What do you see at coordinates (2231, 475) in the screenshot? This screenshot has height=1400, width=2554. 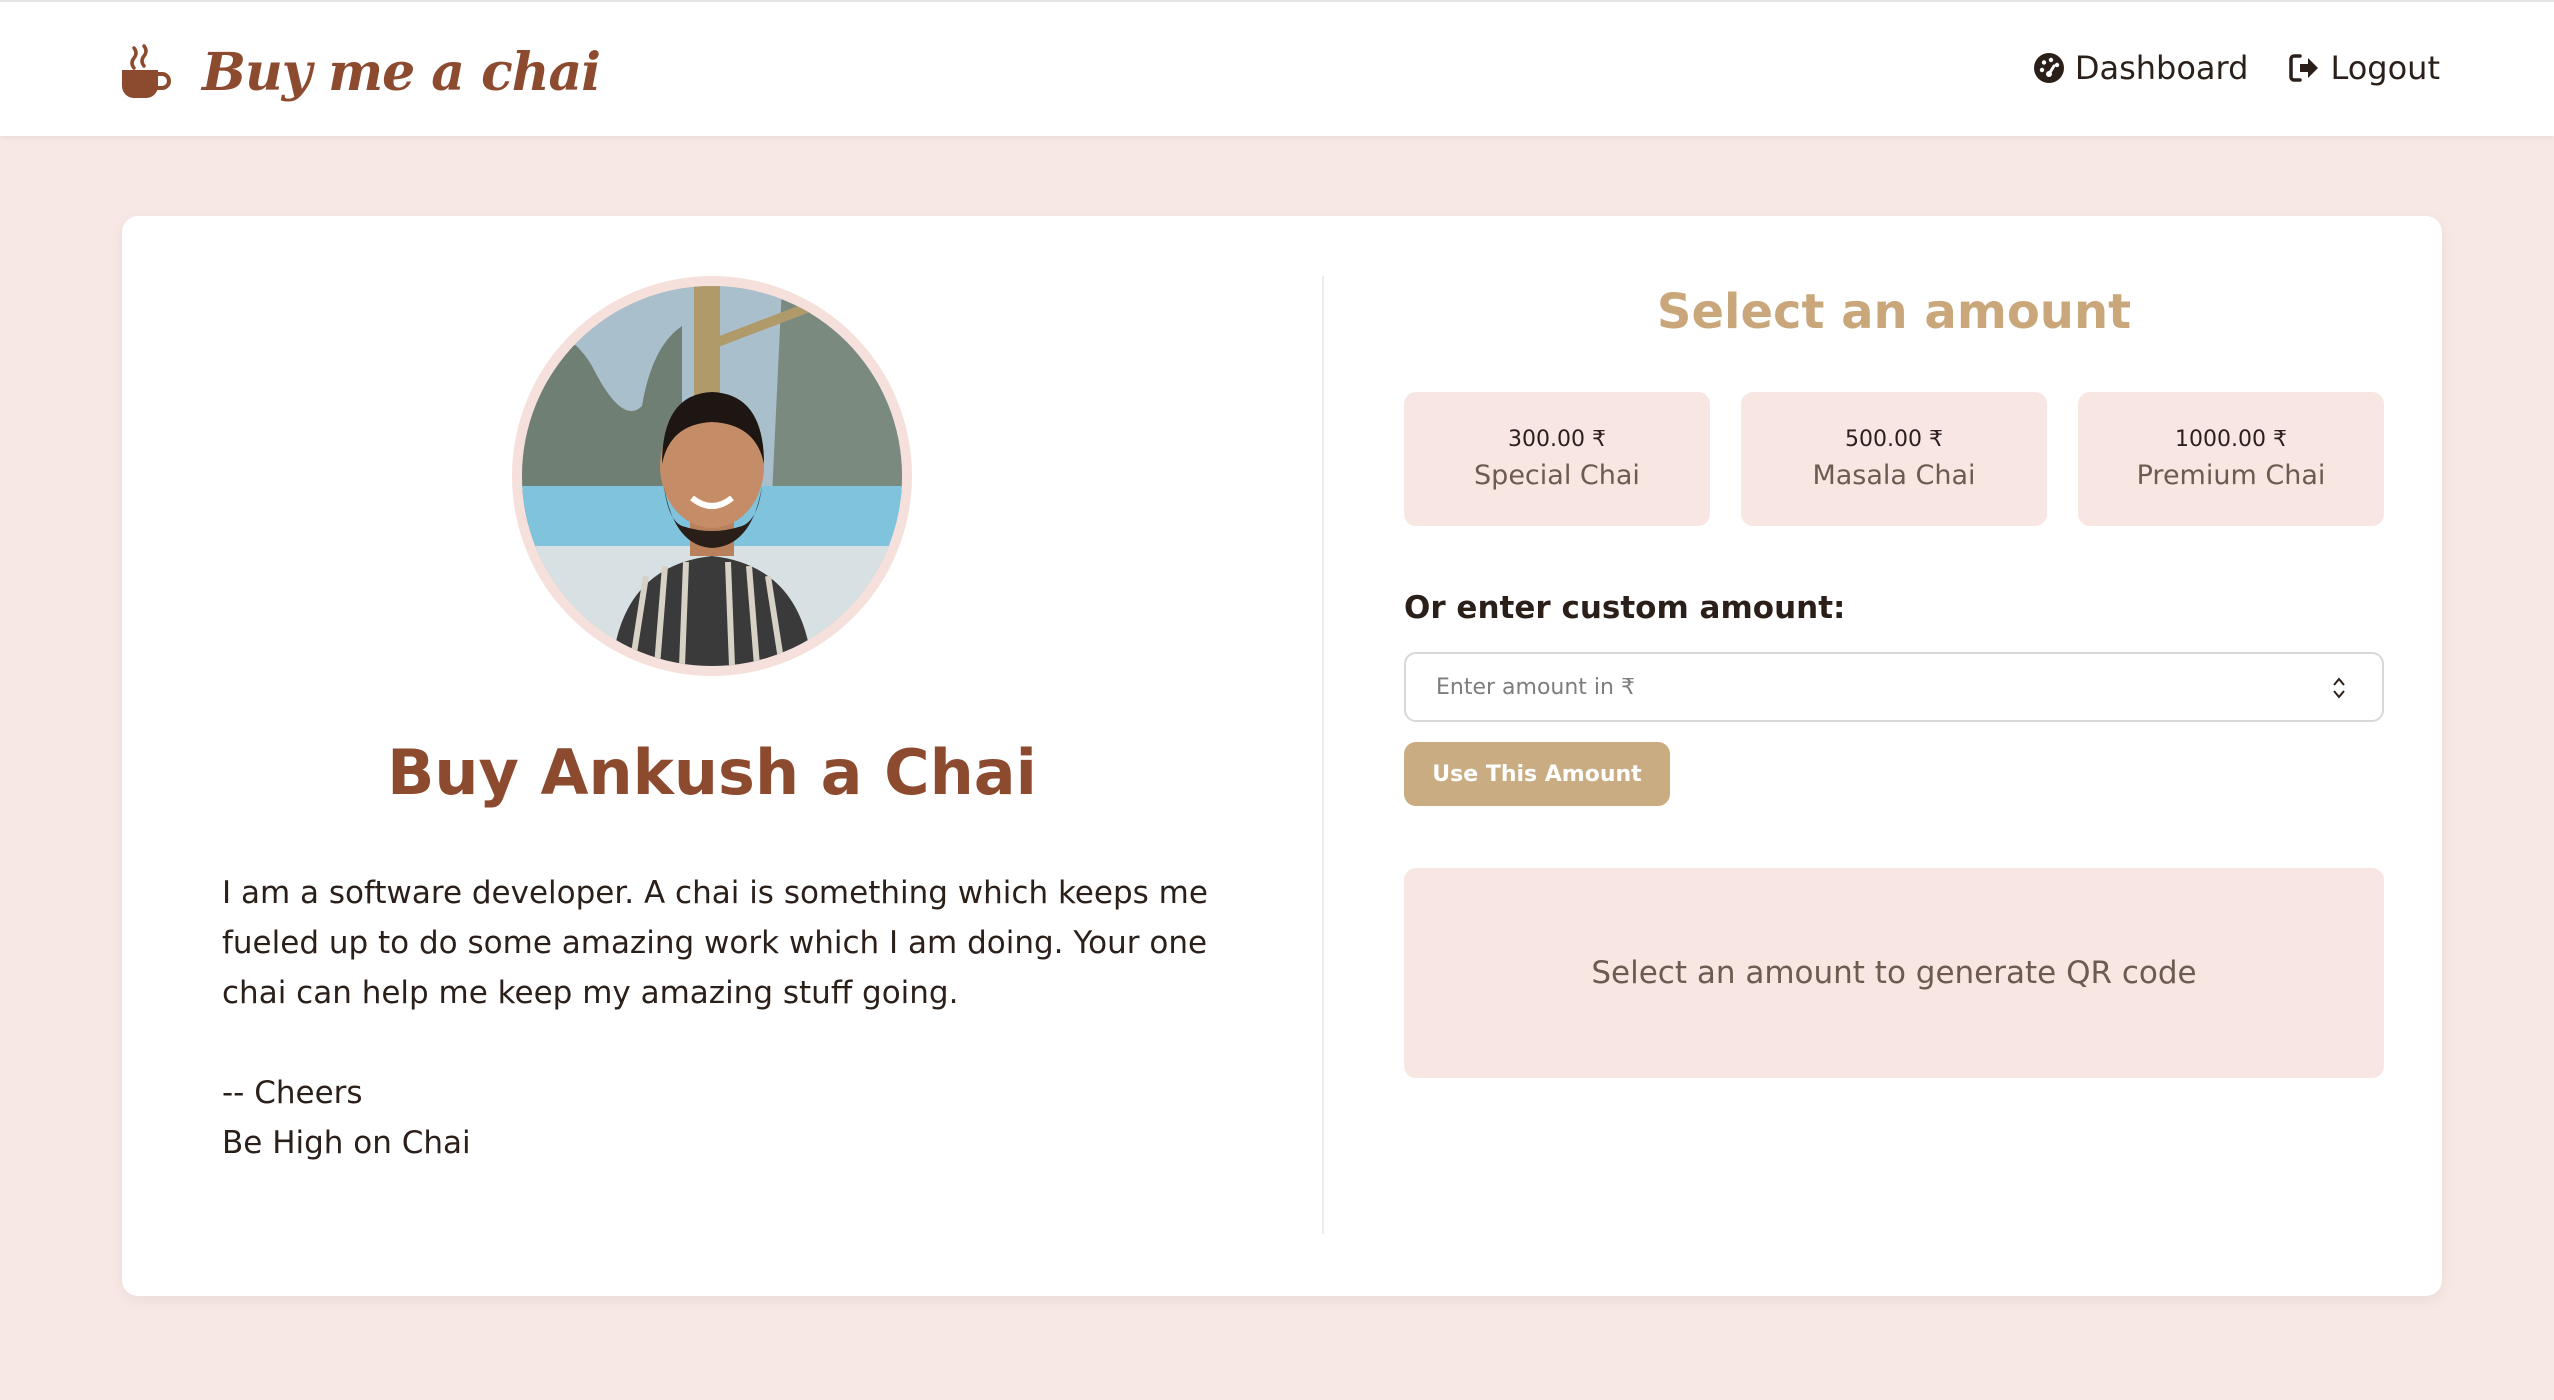 I see `amount-name: Premium Chai` at bounding box center [2231, 475].